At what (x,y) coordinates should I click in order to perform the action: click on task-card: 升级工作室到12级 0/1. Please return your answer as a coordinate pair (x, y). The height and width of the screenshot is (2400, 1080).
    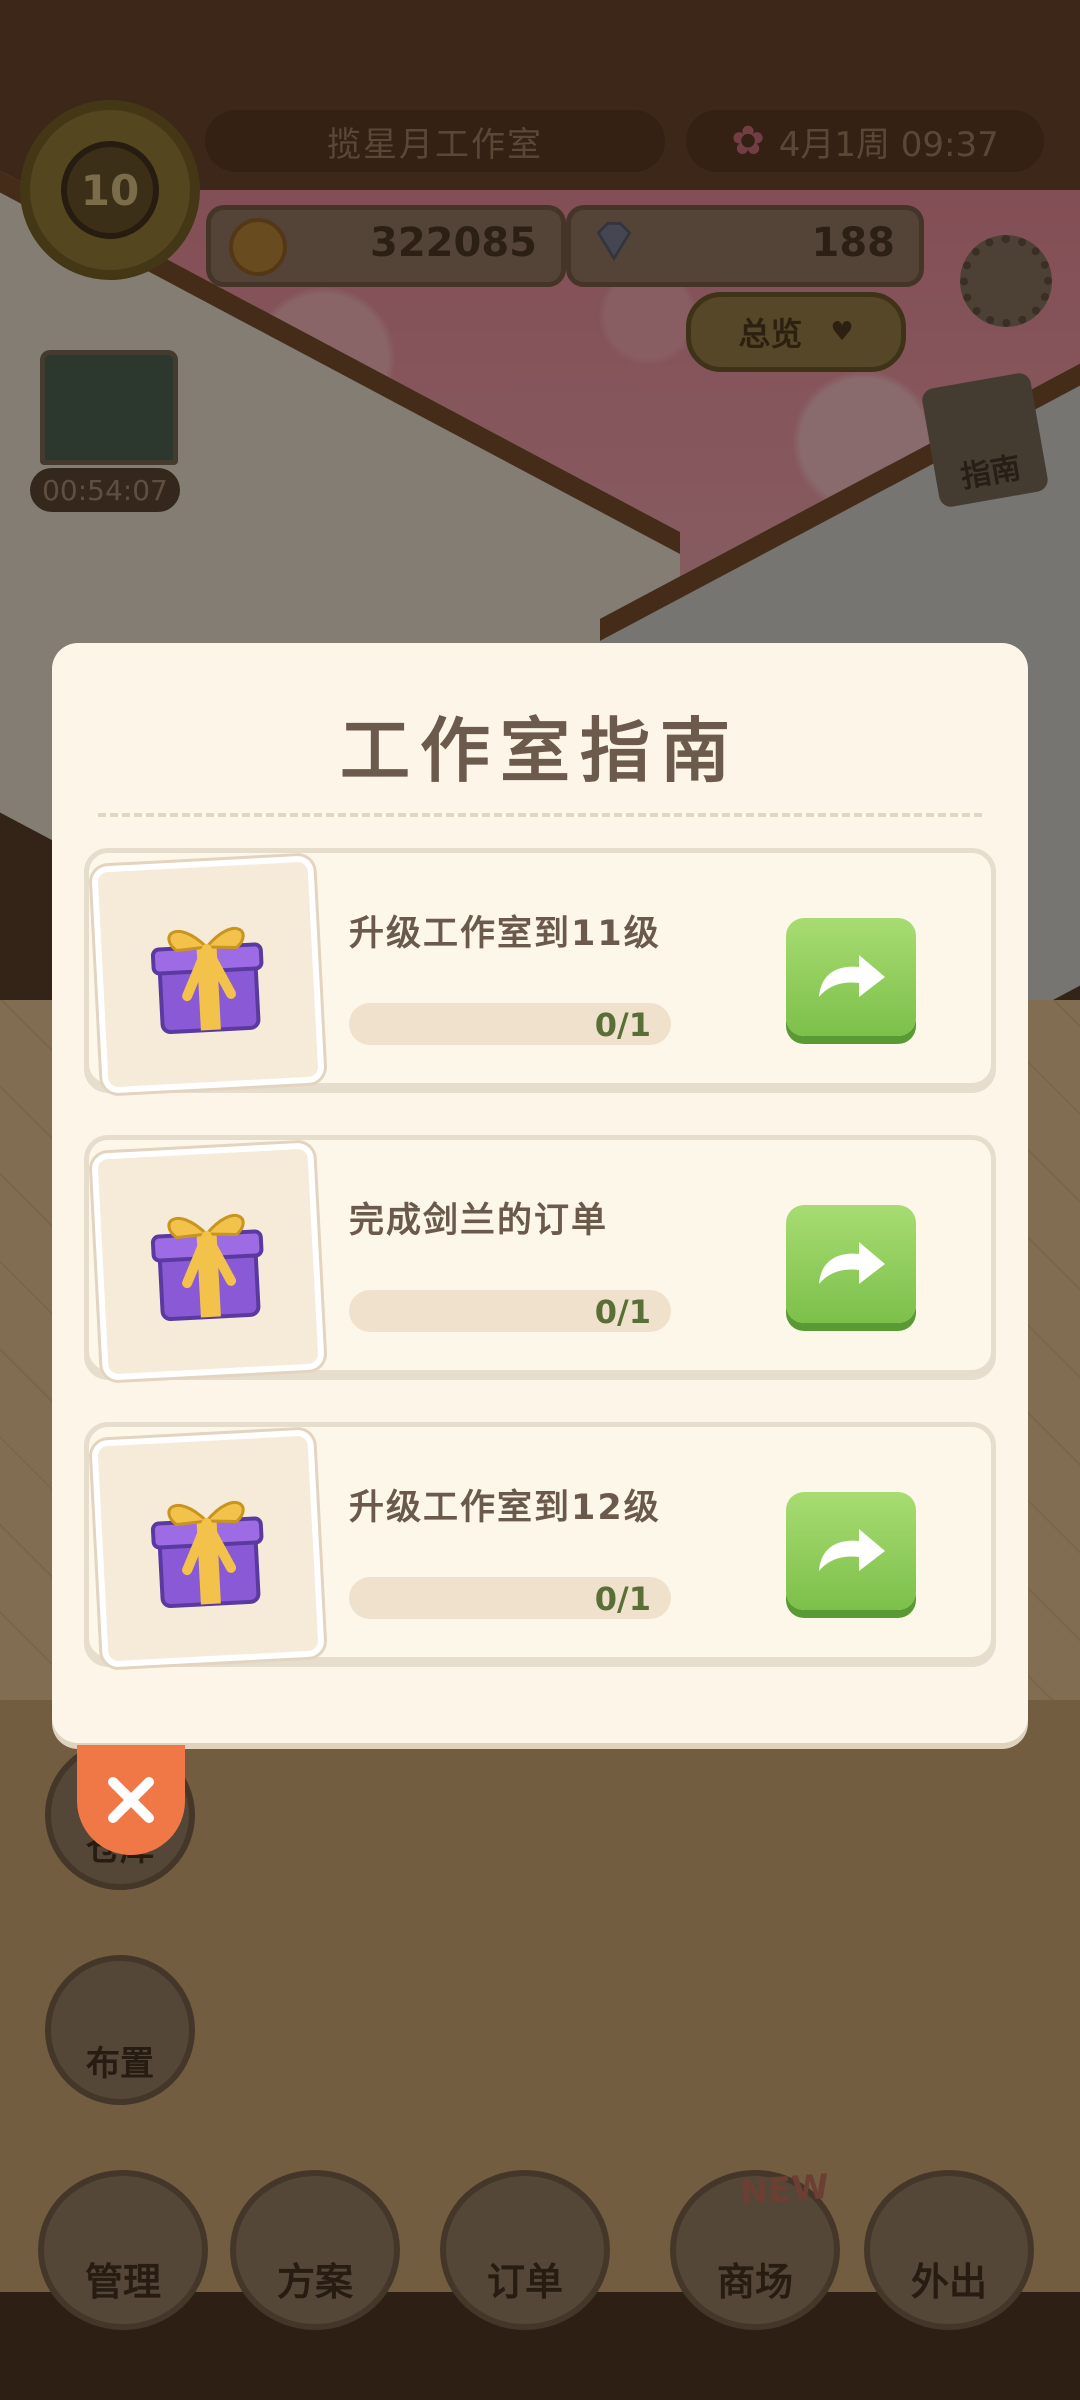
    Looking at the image, I should click on (540, 1545).